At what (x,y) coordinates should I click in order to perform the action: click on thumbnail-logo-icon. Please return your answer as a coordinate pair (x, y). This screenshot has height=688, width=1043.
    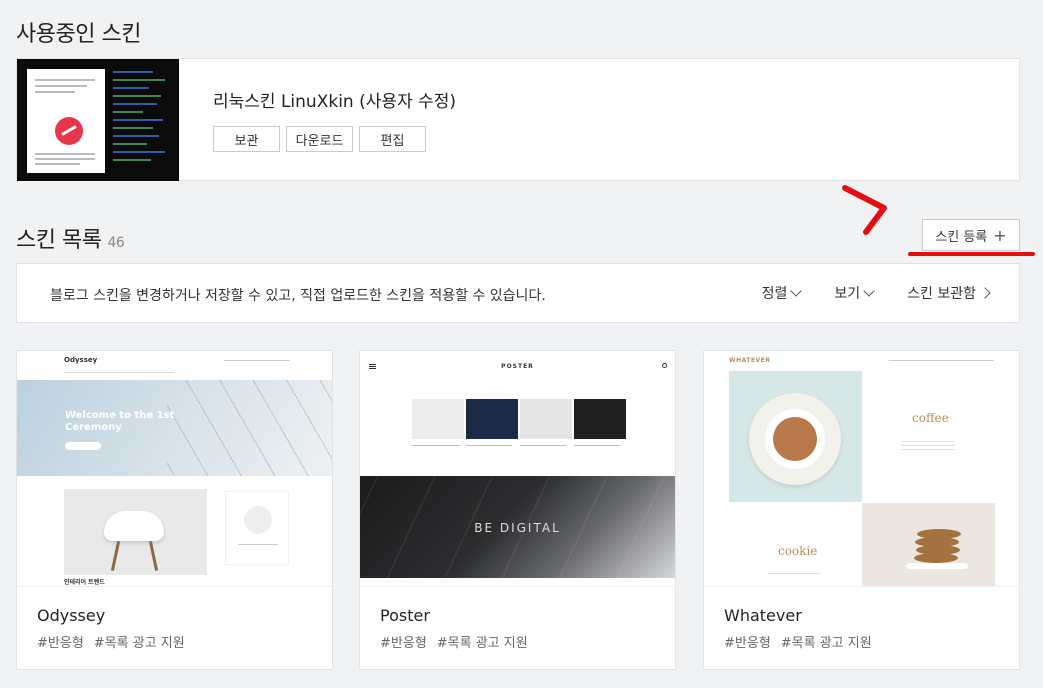
    Looking at the image, I should click on (69, 131).